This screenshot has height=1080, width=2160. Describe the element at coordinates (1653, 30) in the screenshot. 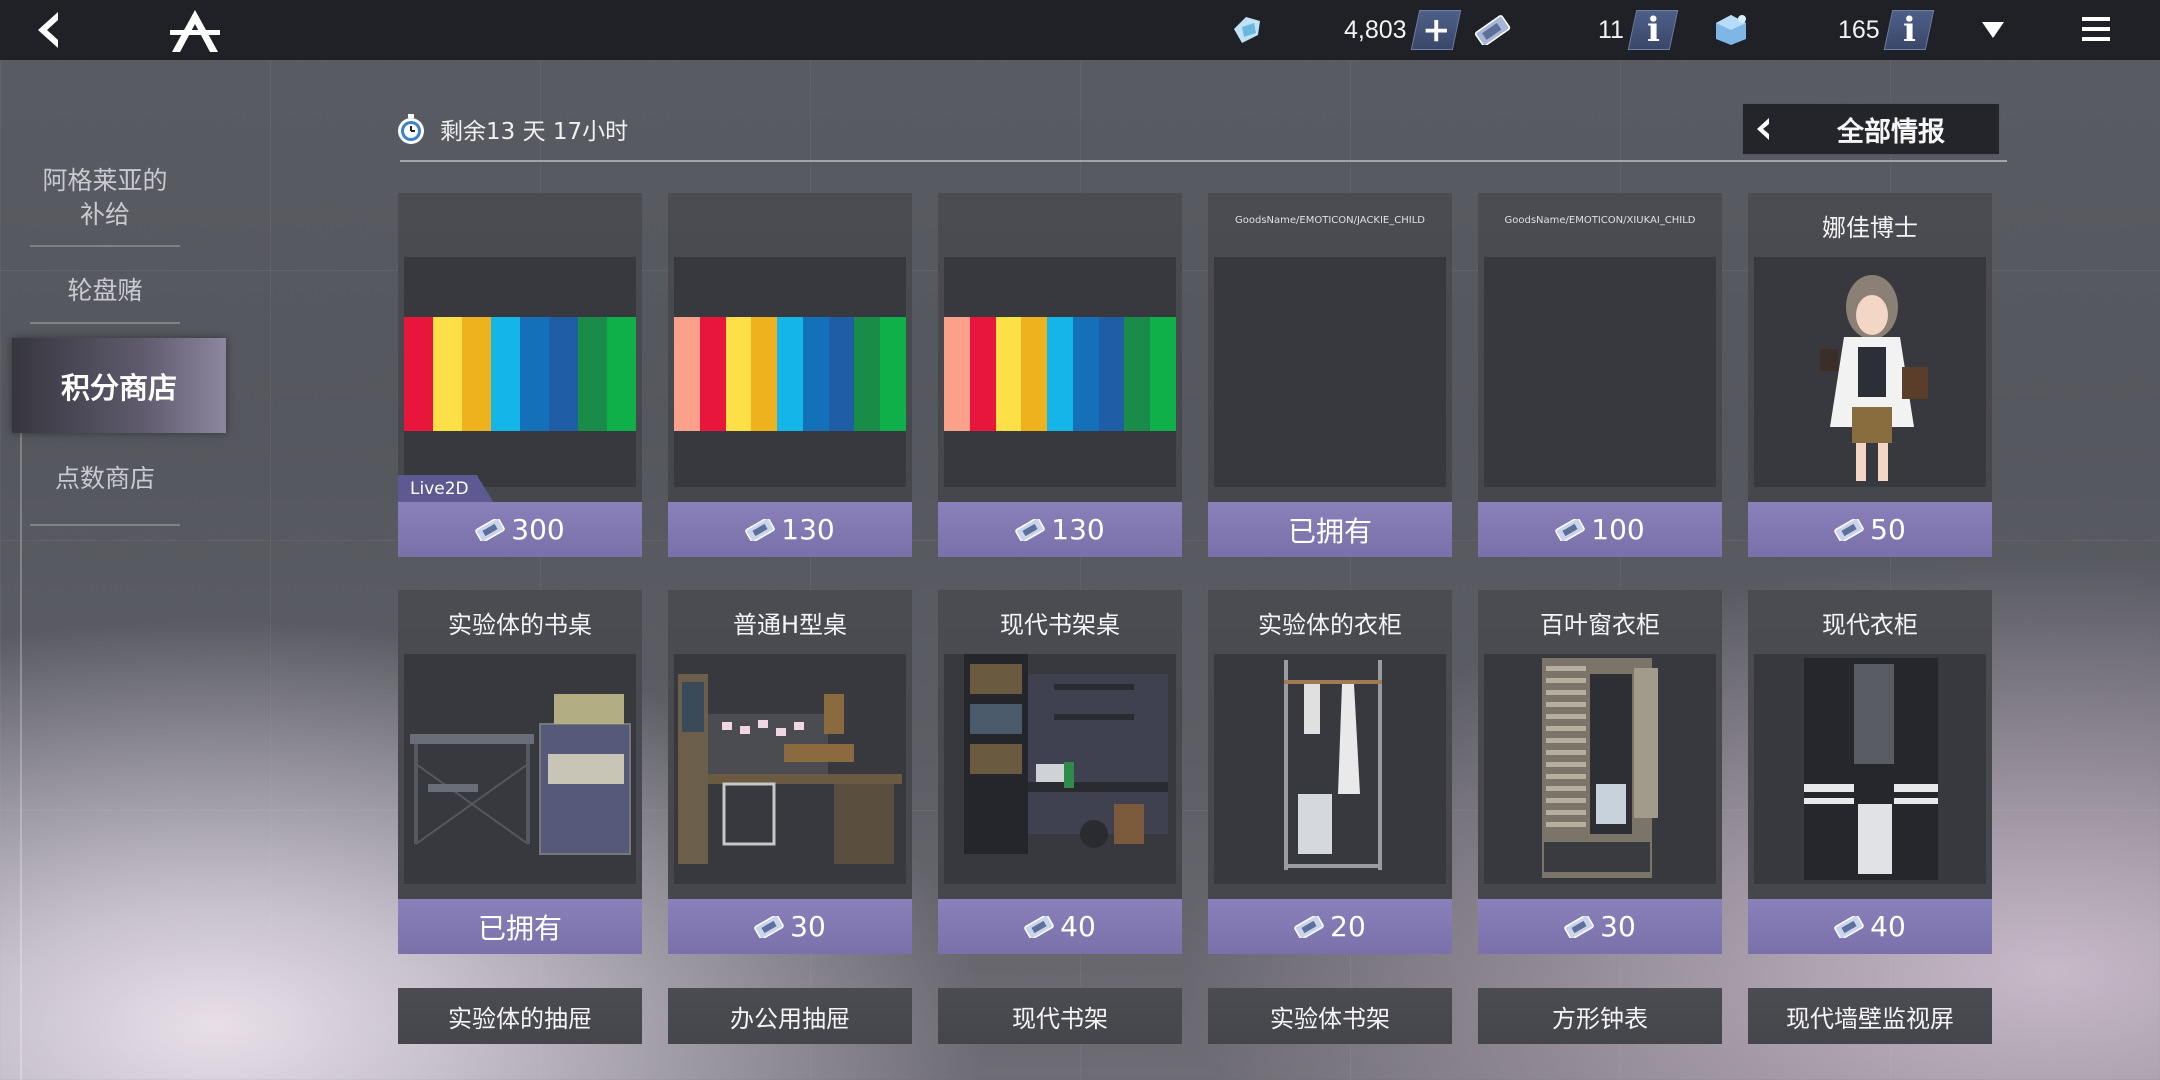

I see `ticket-info-button: i` at that location.